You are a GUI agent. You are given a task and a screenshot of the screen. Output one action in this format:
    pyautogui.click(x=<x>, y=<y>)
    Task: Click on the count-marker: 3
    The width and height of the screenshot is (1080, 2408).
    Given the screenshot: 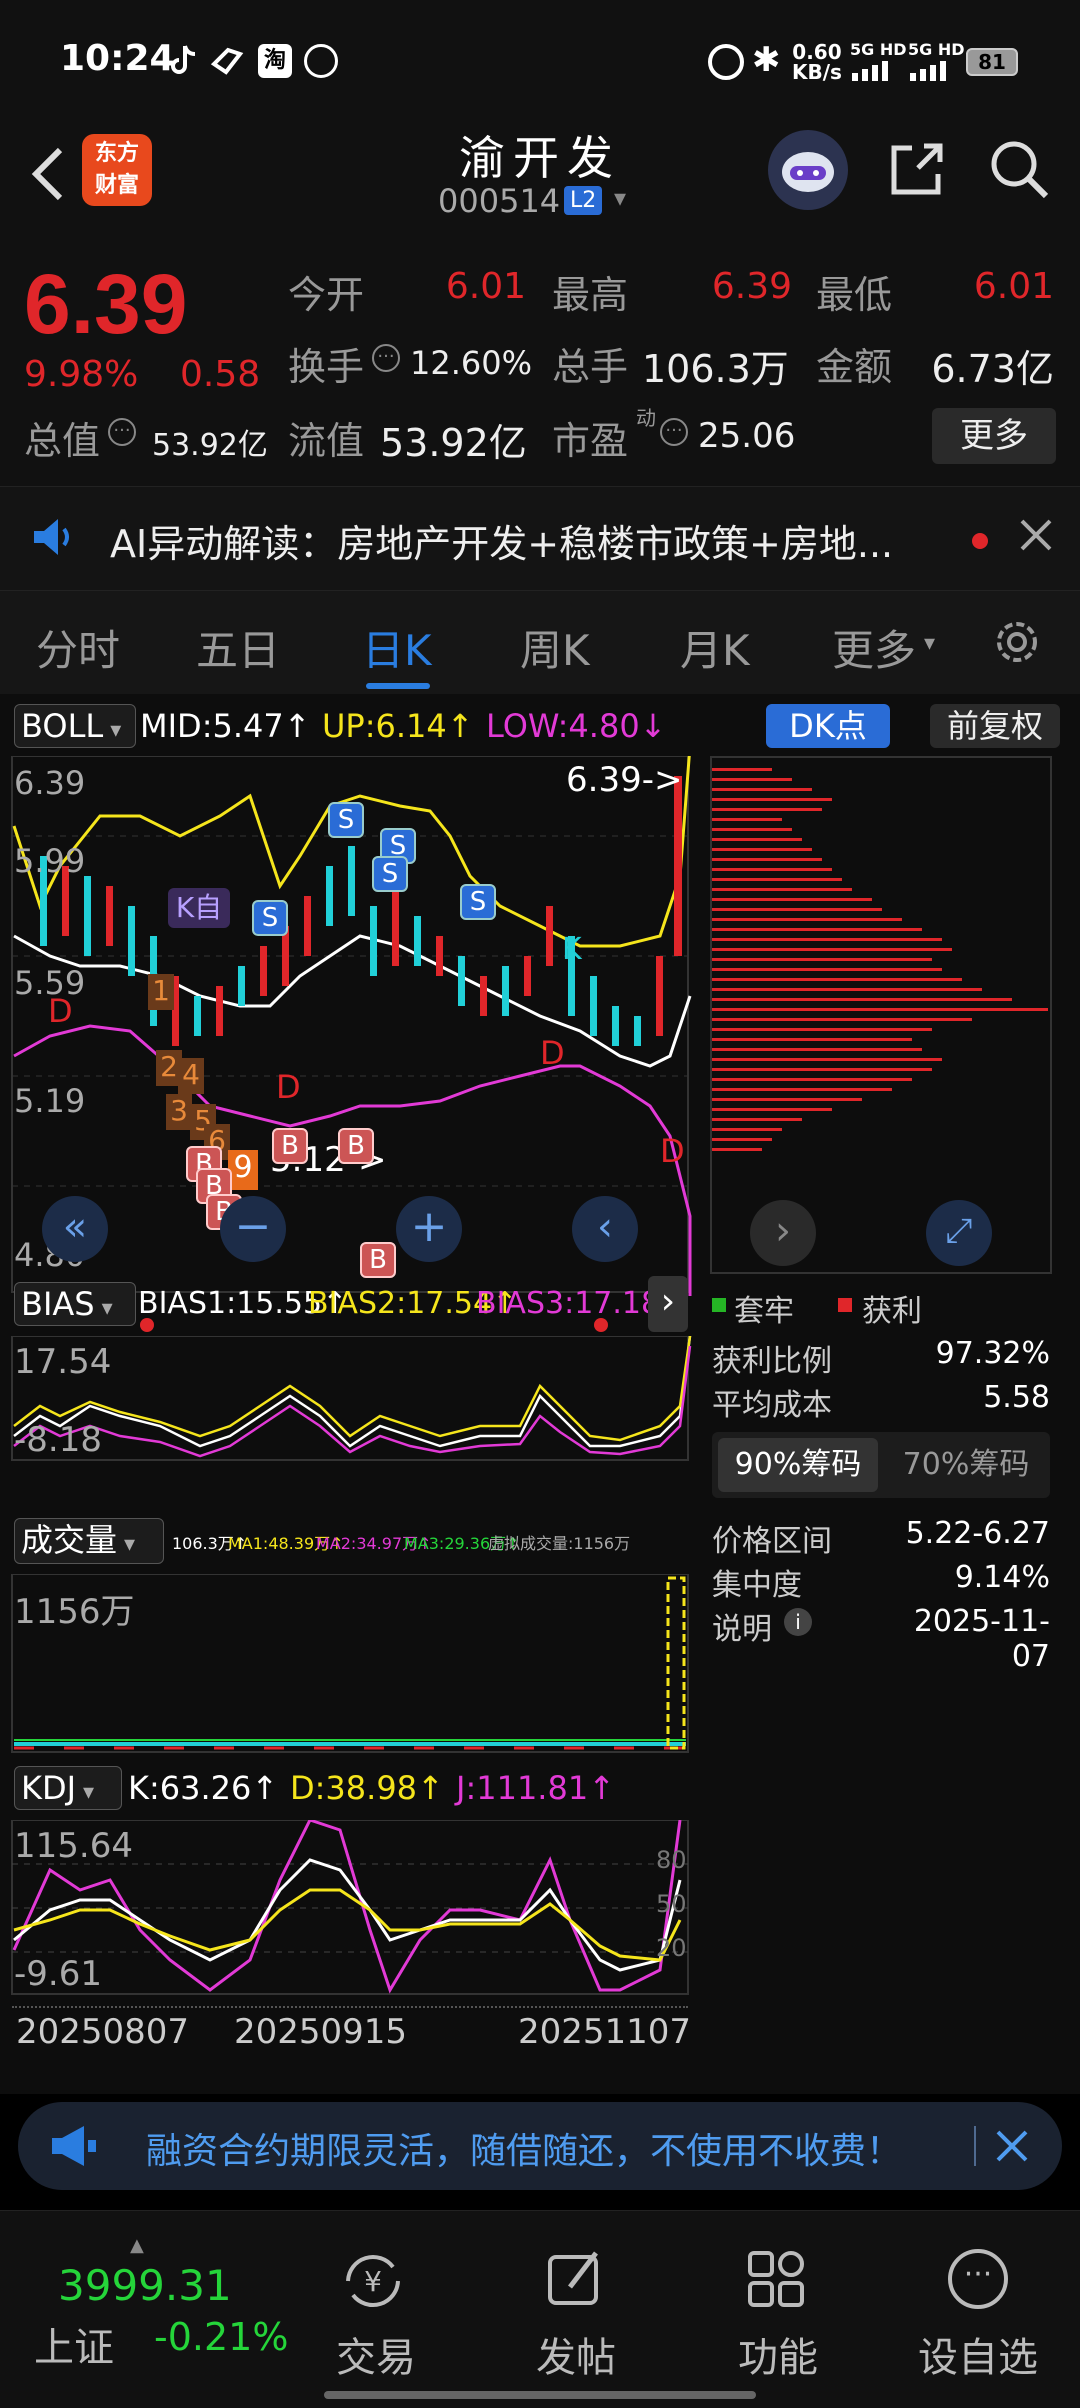 What is the action you would take?
    pyautogui.click(x=179, y=1112)
    